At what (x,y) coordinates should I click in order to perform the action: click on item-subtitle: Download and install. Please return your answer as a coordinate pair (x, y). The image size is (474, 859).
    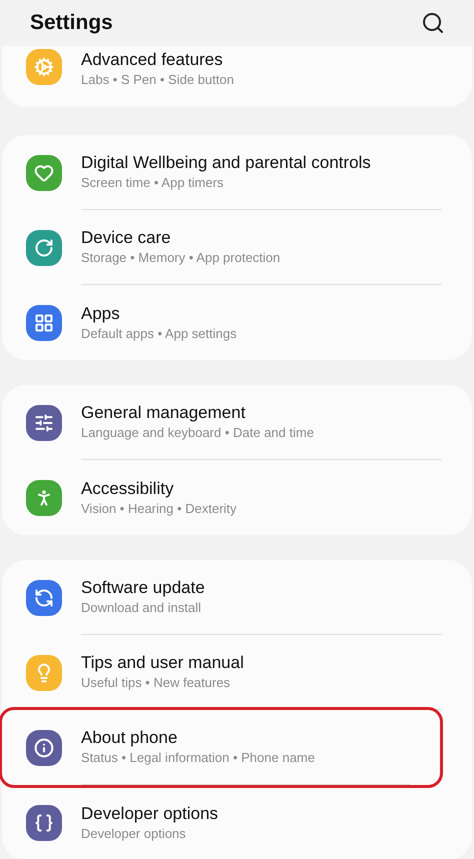
    Looking at the image, I should click on (141, 608).